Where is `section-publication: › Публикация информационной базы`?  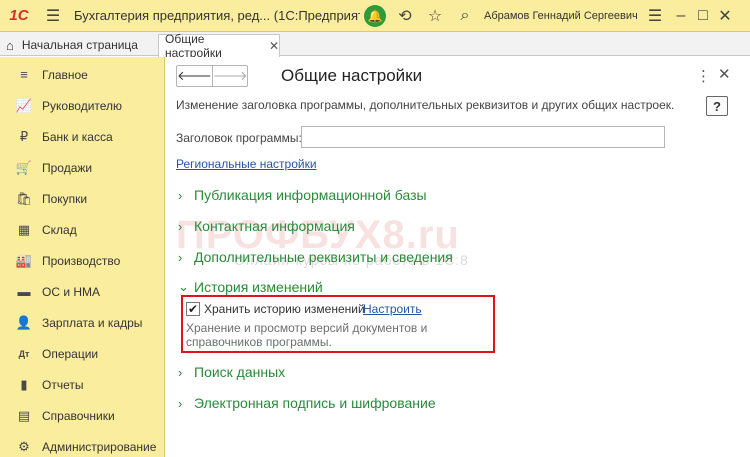 section-publication: › Публикация информационной базы is located at coordinates (302, 195).